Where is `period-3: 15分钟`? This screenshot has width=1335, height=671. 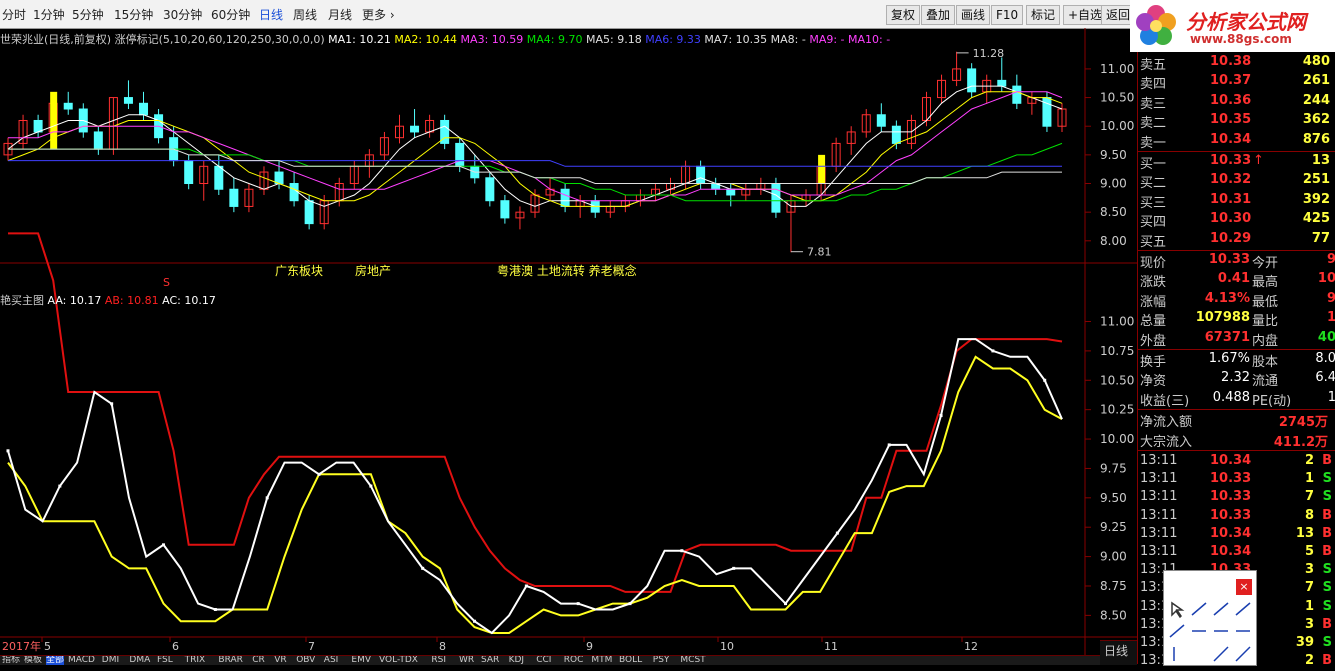
period-3: 15分钟 is located at coordinates (133, 14).